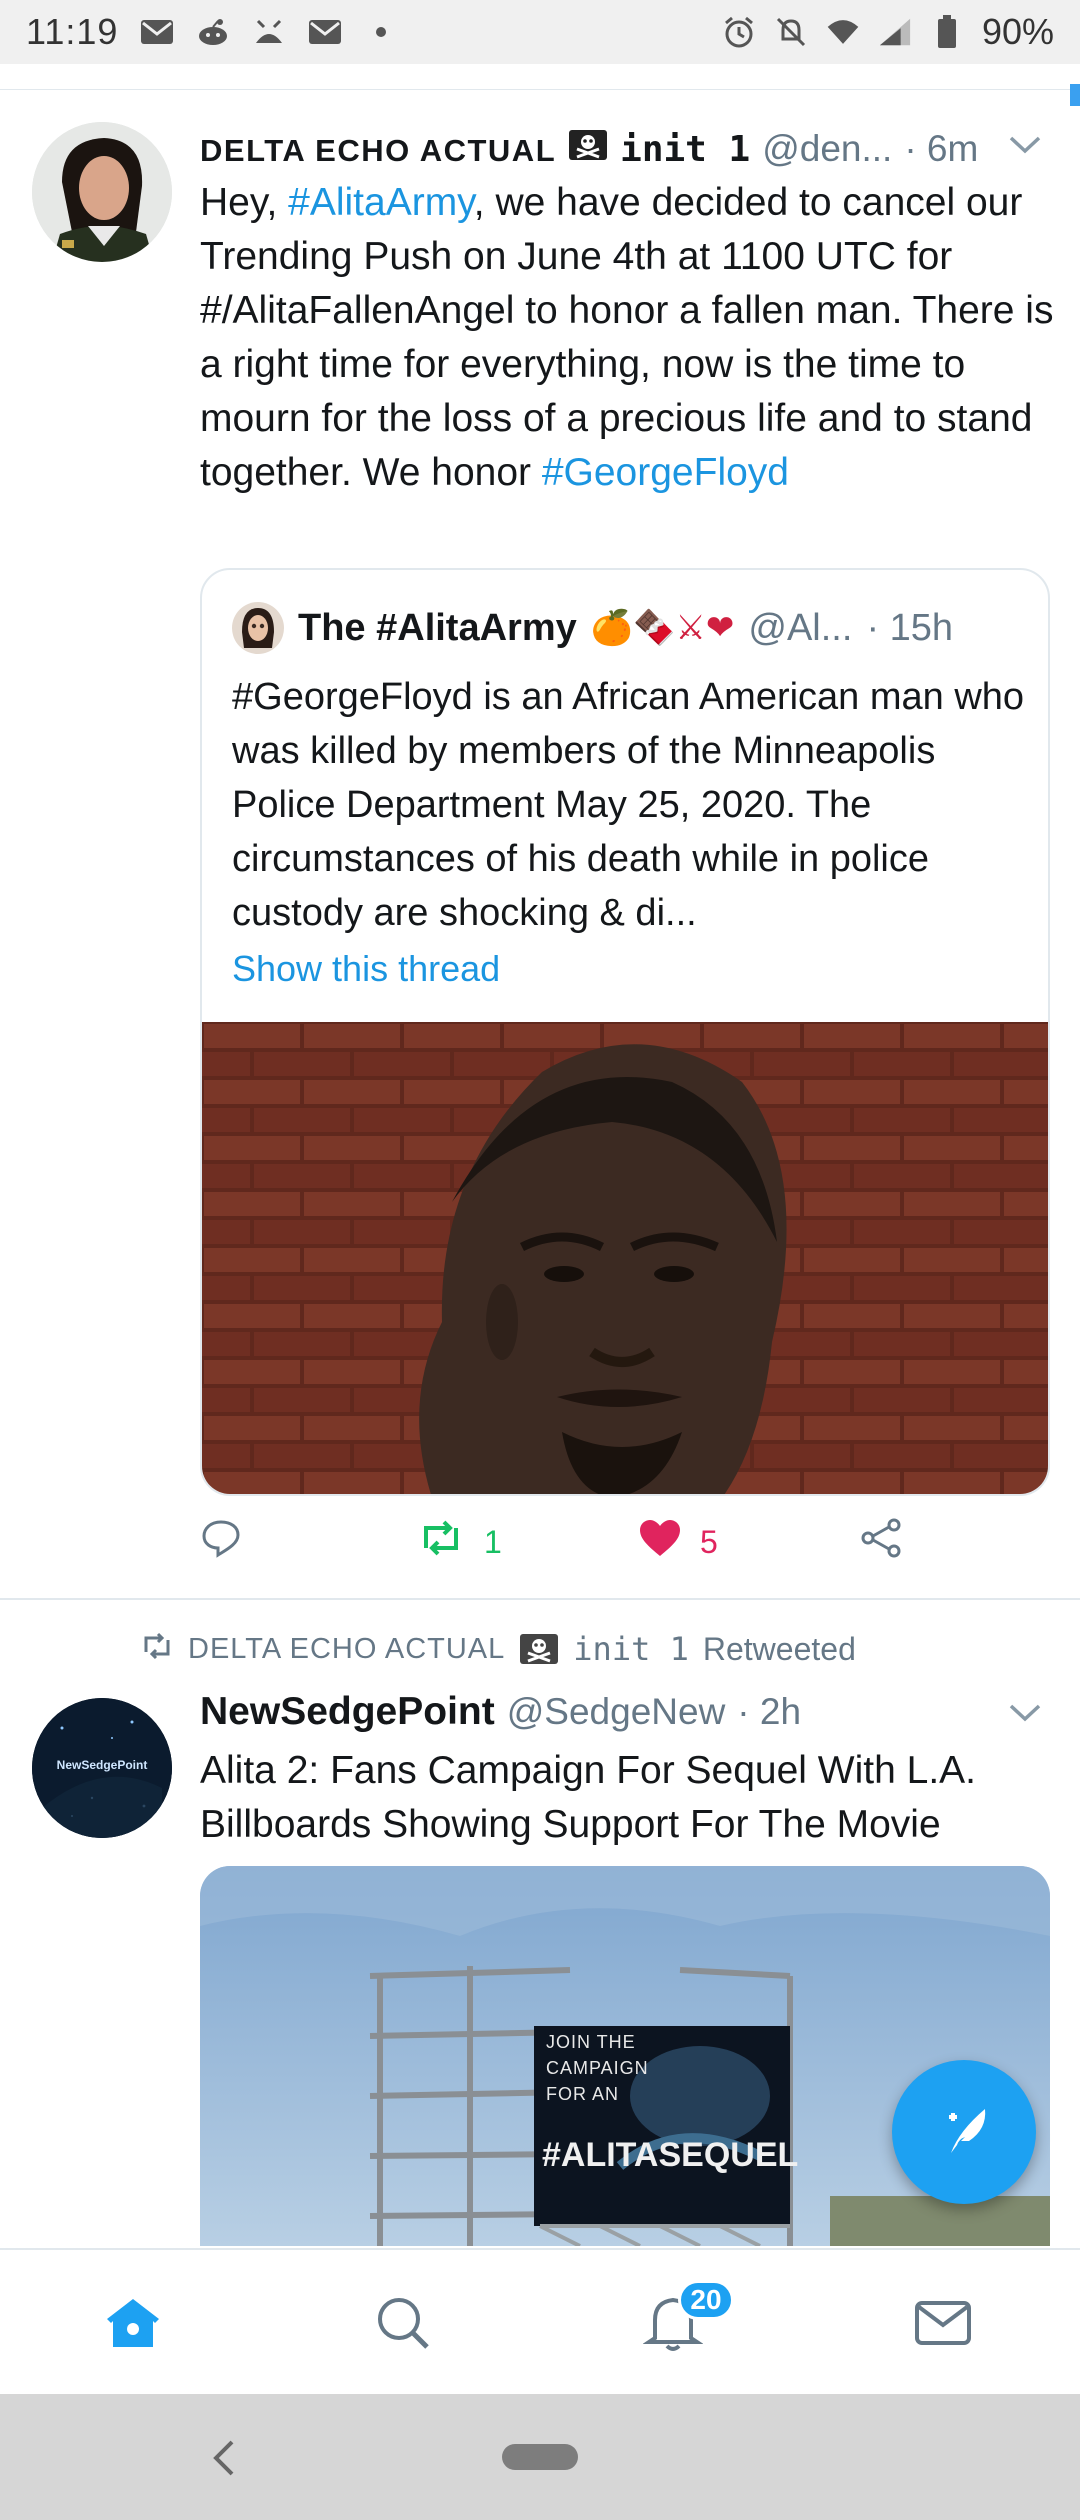 The width and height of the screenshot is (1080, 2520). I want to click on show-thread-link: Show this thread, so click(366, 969).